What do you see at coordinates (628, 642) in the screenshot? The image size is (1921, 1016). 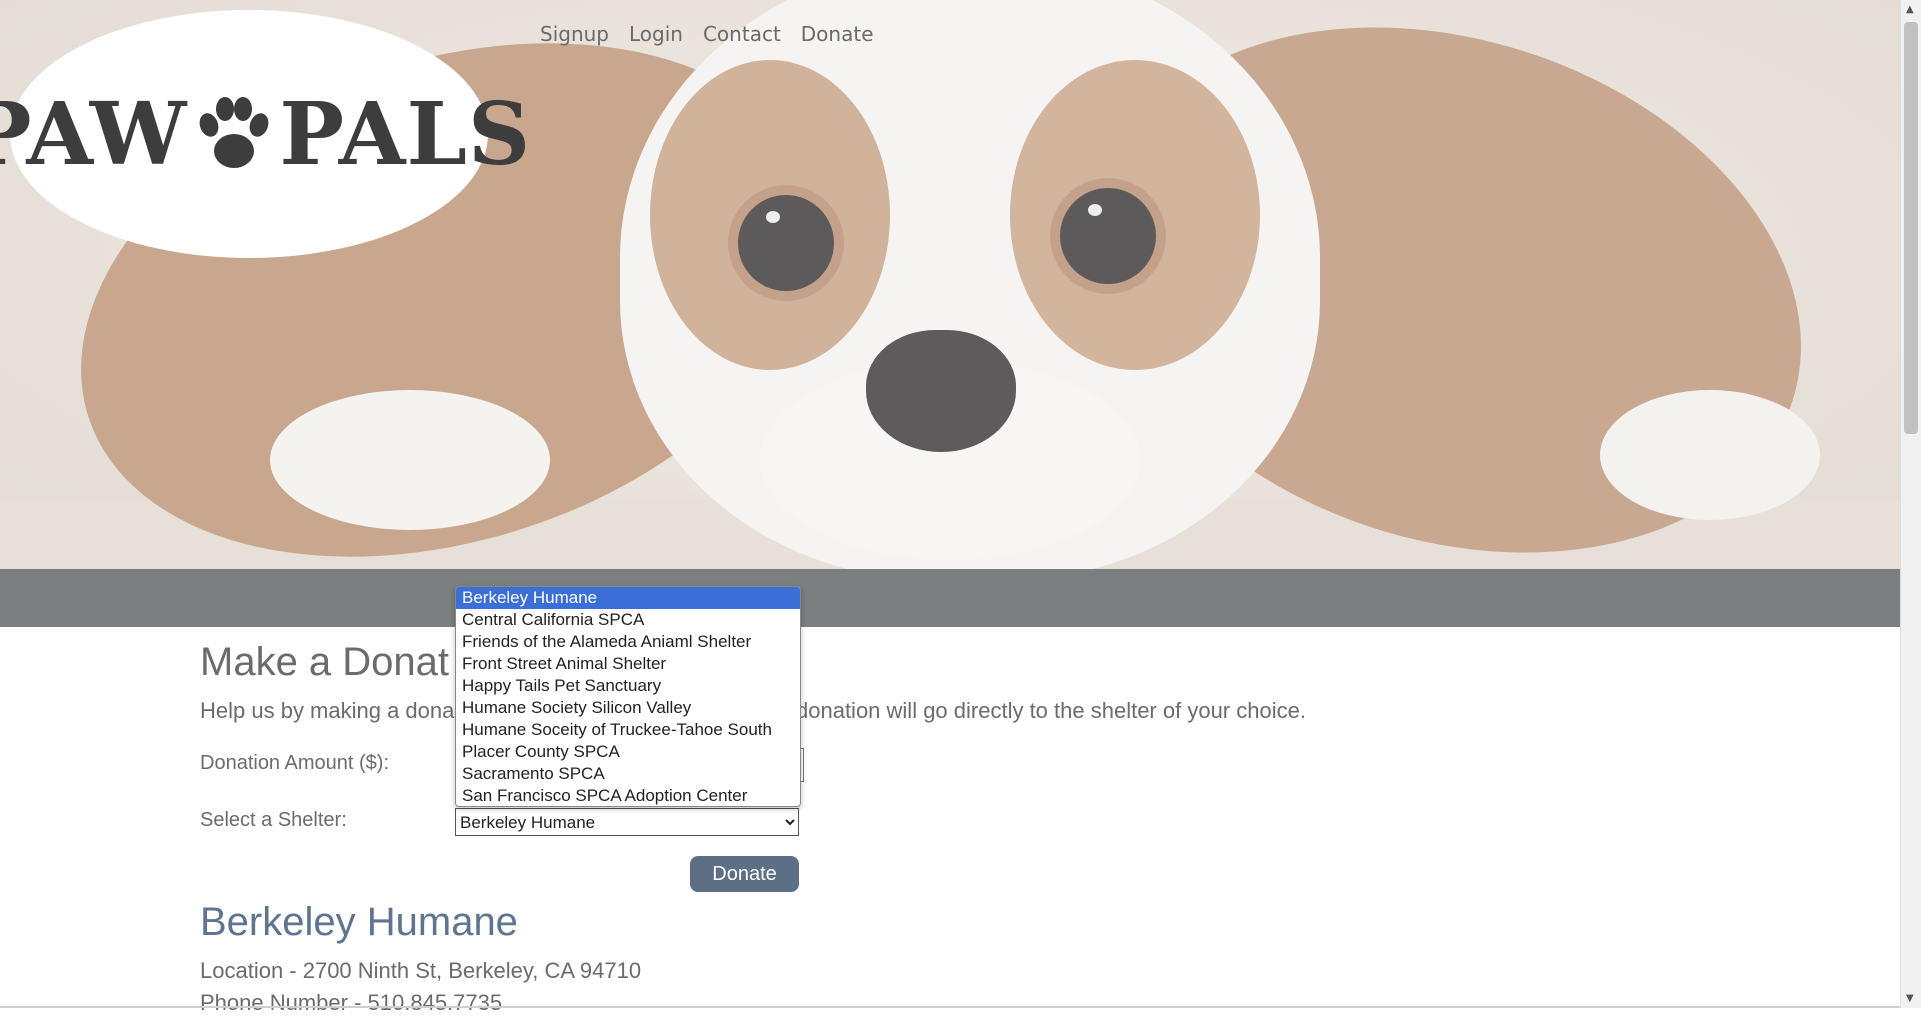 I see `shelter-option: Friends of the Alameda Aniaml Shelter` at bounding box center [628, 642].